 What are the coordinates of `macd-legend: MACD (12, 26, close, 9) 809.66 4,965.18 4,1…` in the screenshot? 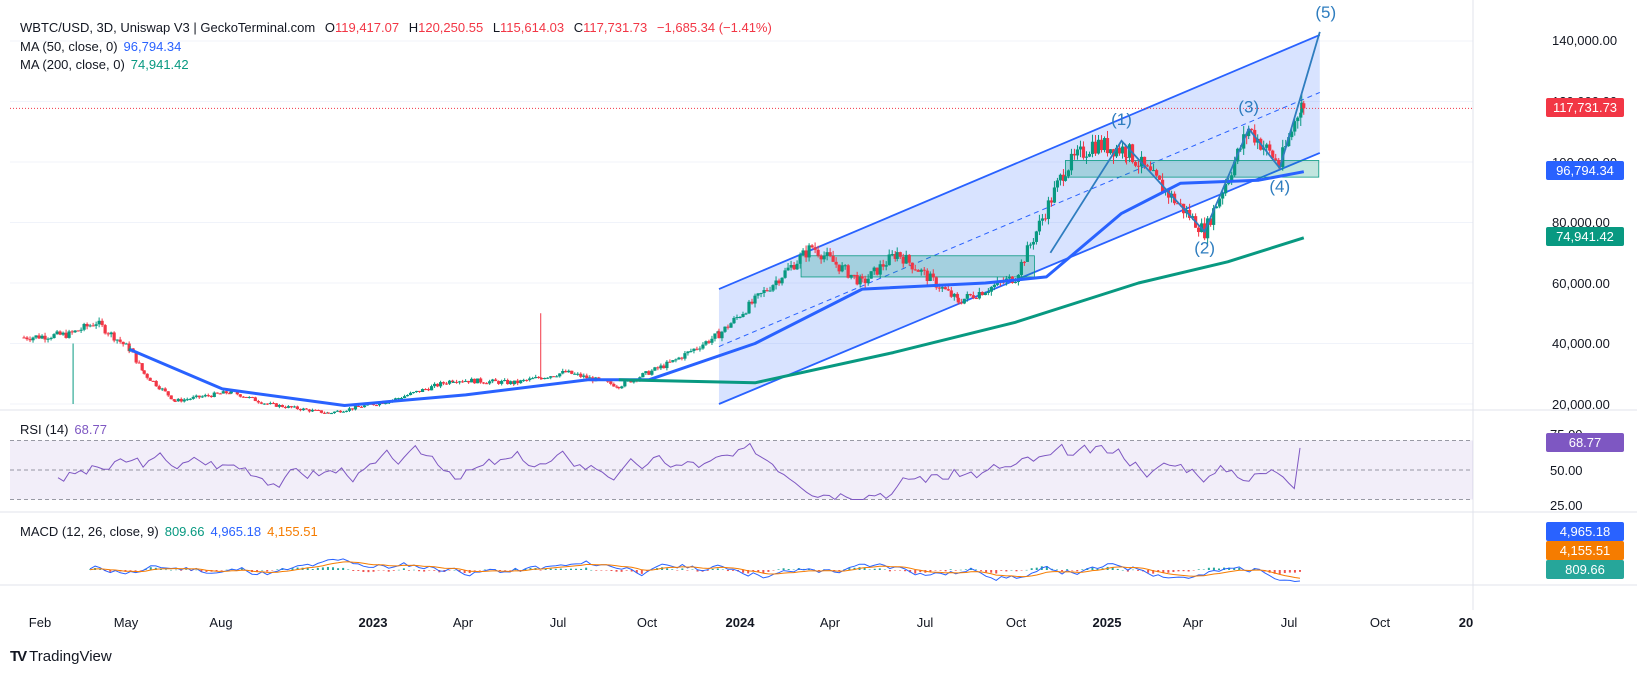 It's located at (172, 531).